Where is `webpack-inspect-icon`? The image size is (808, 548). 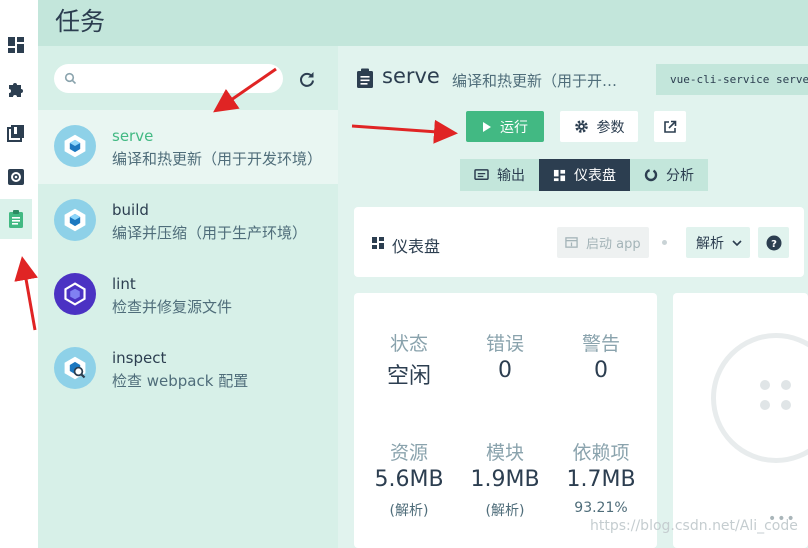
webpack-inspect-icon is located at coordinates (75, 368).